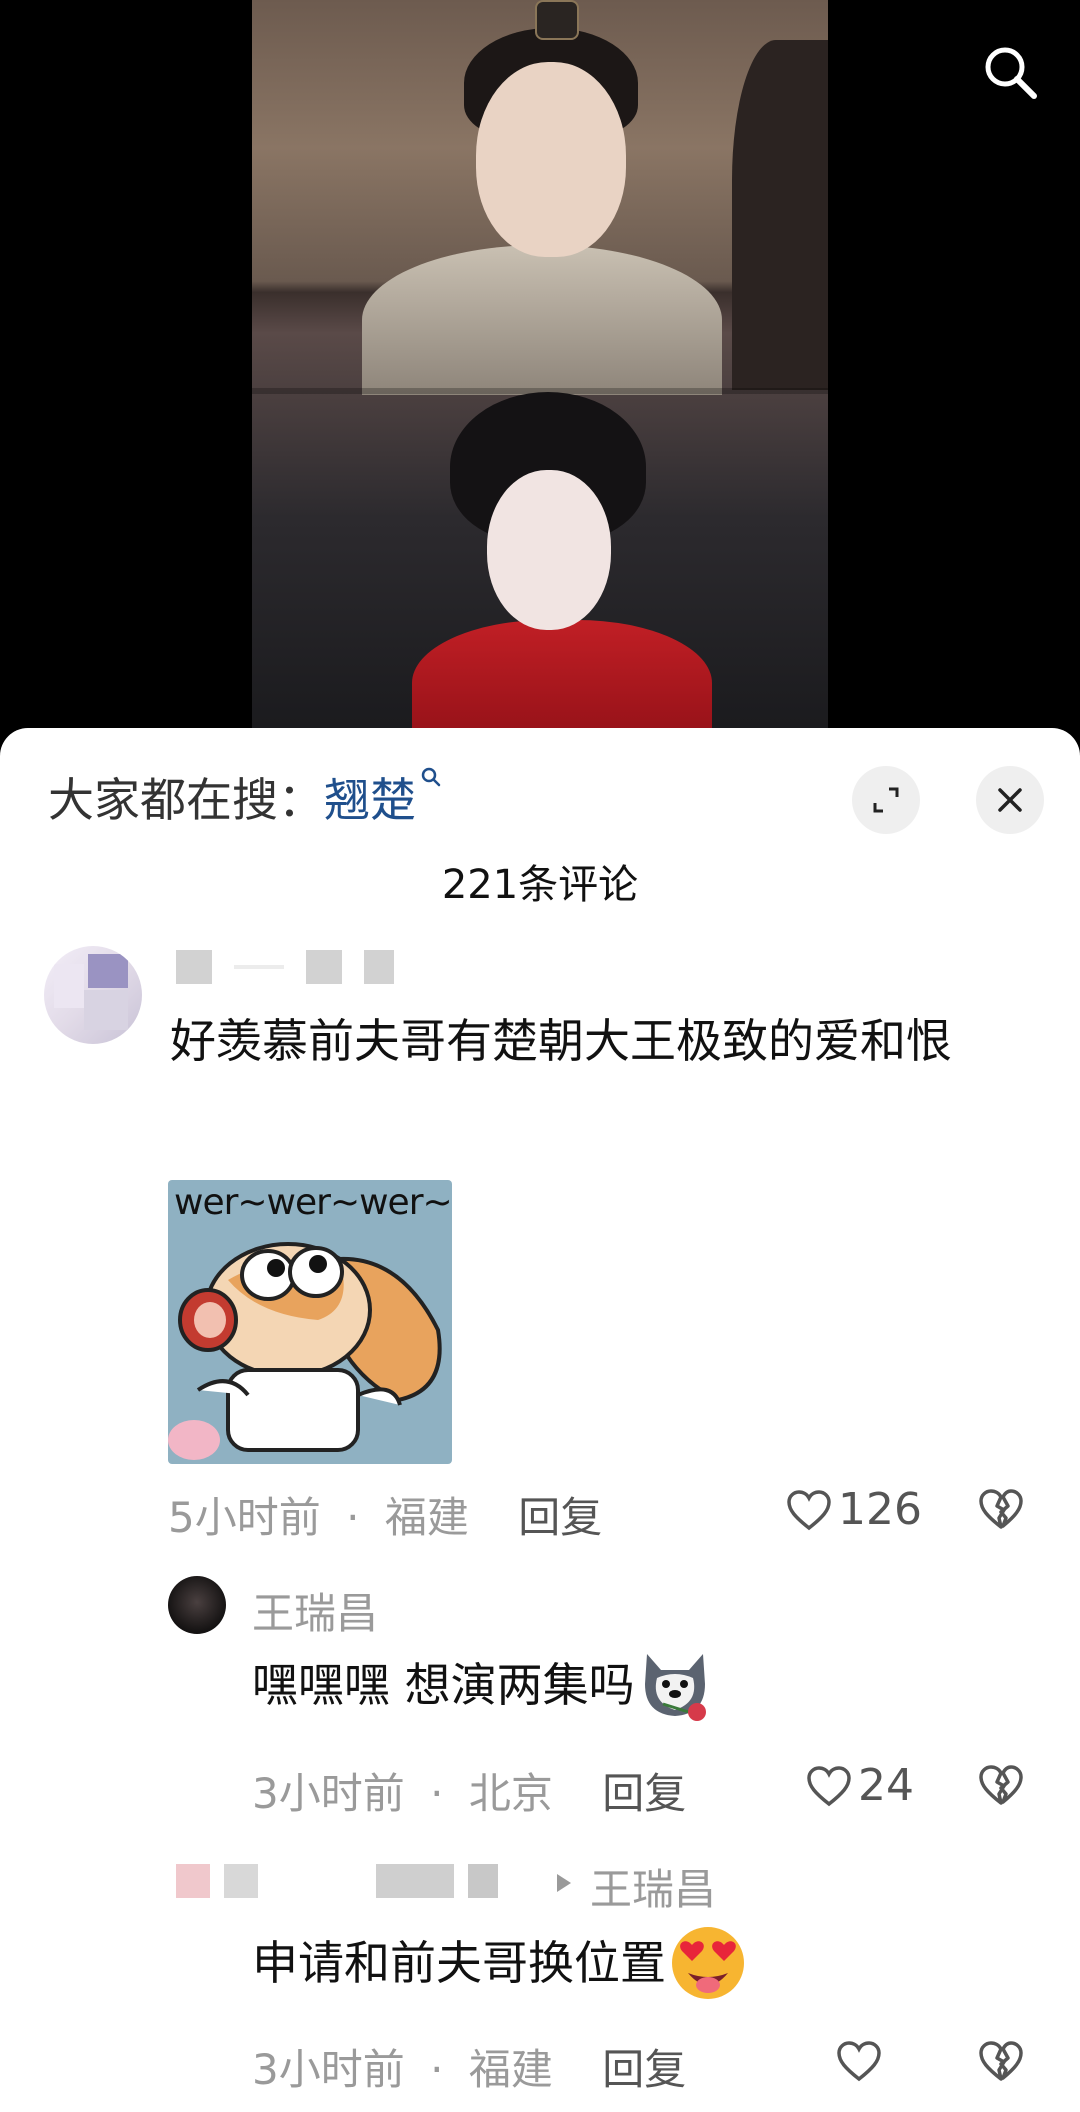 The height and width of the screenshot is (2112, 1080). I want to click on reply-avatar-and-name, so click(337, 1881).